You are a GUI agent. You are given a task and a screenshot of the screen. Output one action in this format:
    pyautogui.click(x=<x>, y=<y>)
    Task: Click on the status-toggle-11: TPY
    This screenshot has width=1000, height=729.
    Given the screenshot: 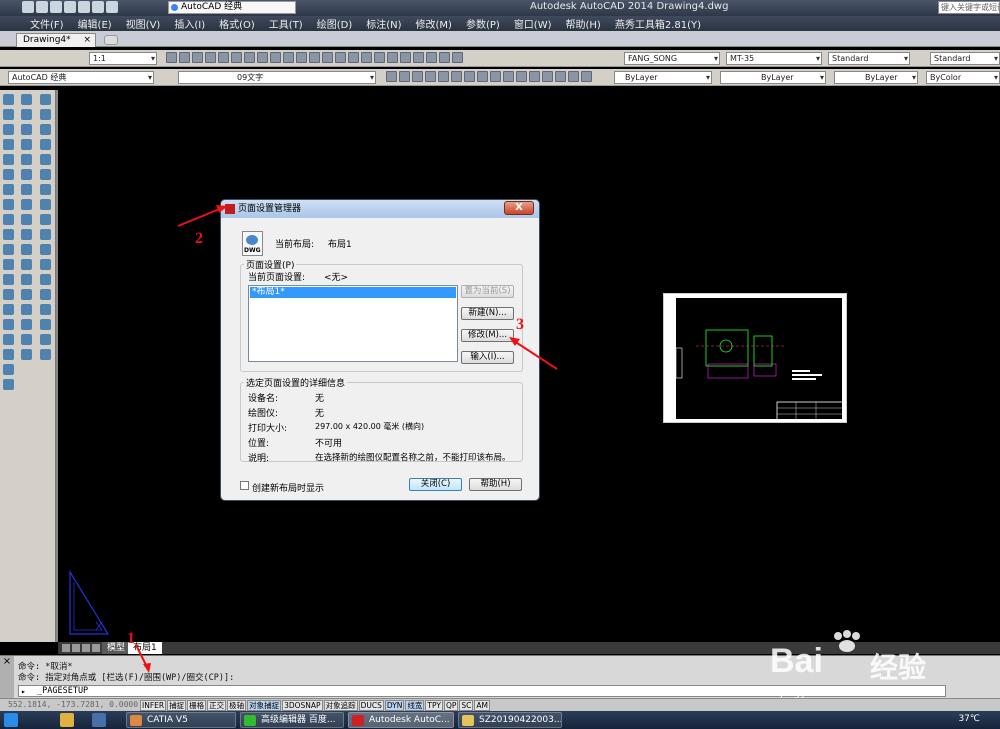 What is the action you would take?
    pyautogui.click(x=434, y=705)
    